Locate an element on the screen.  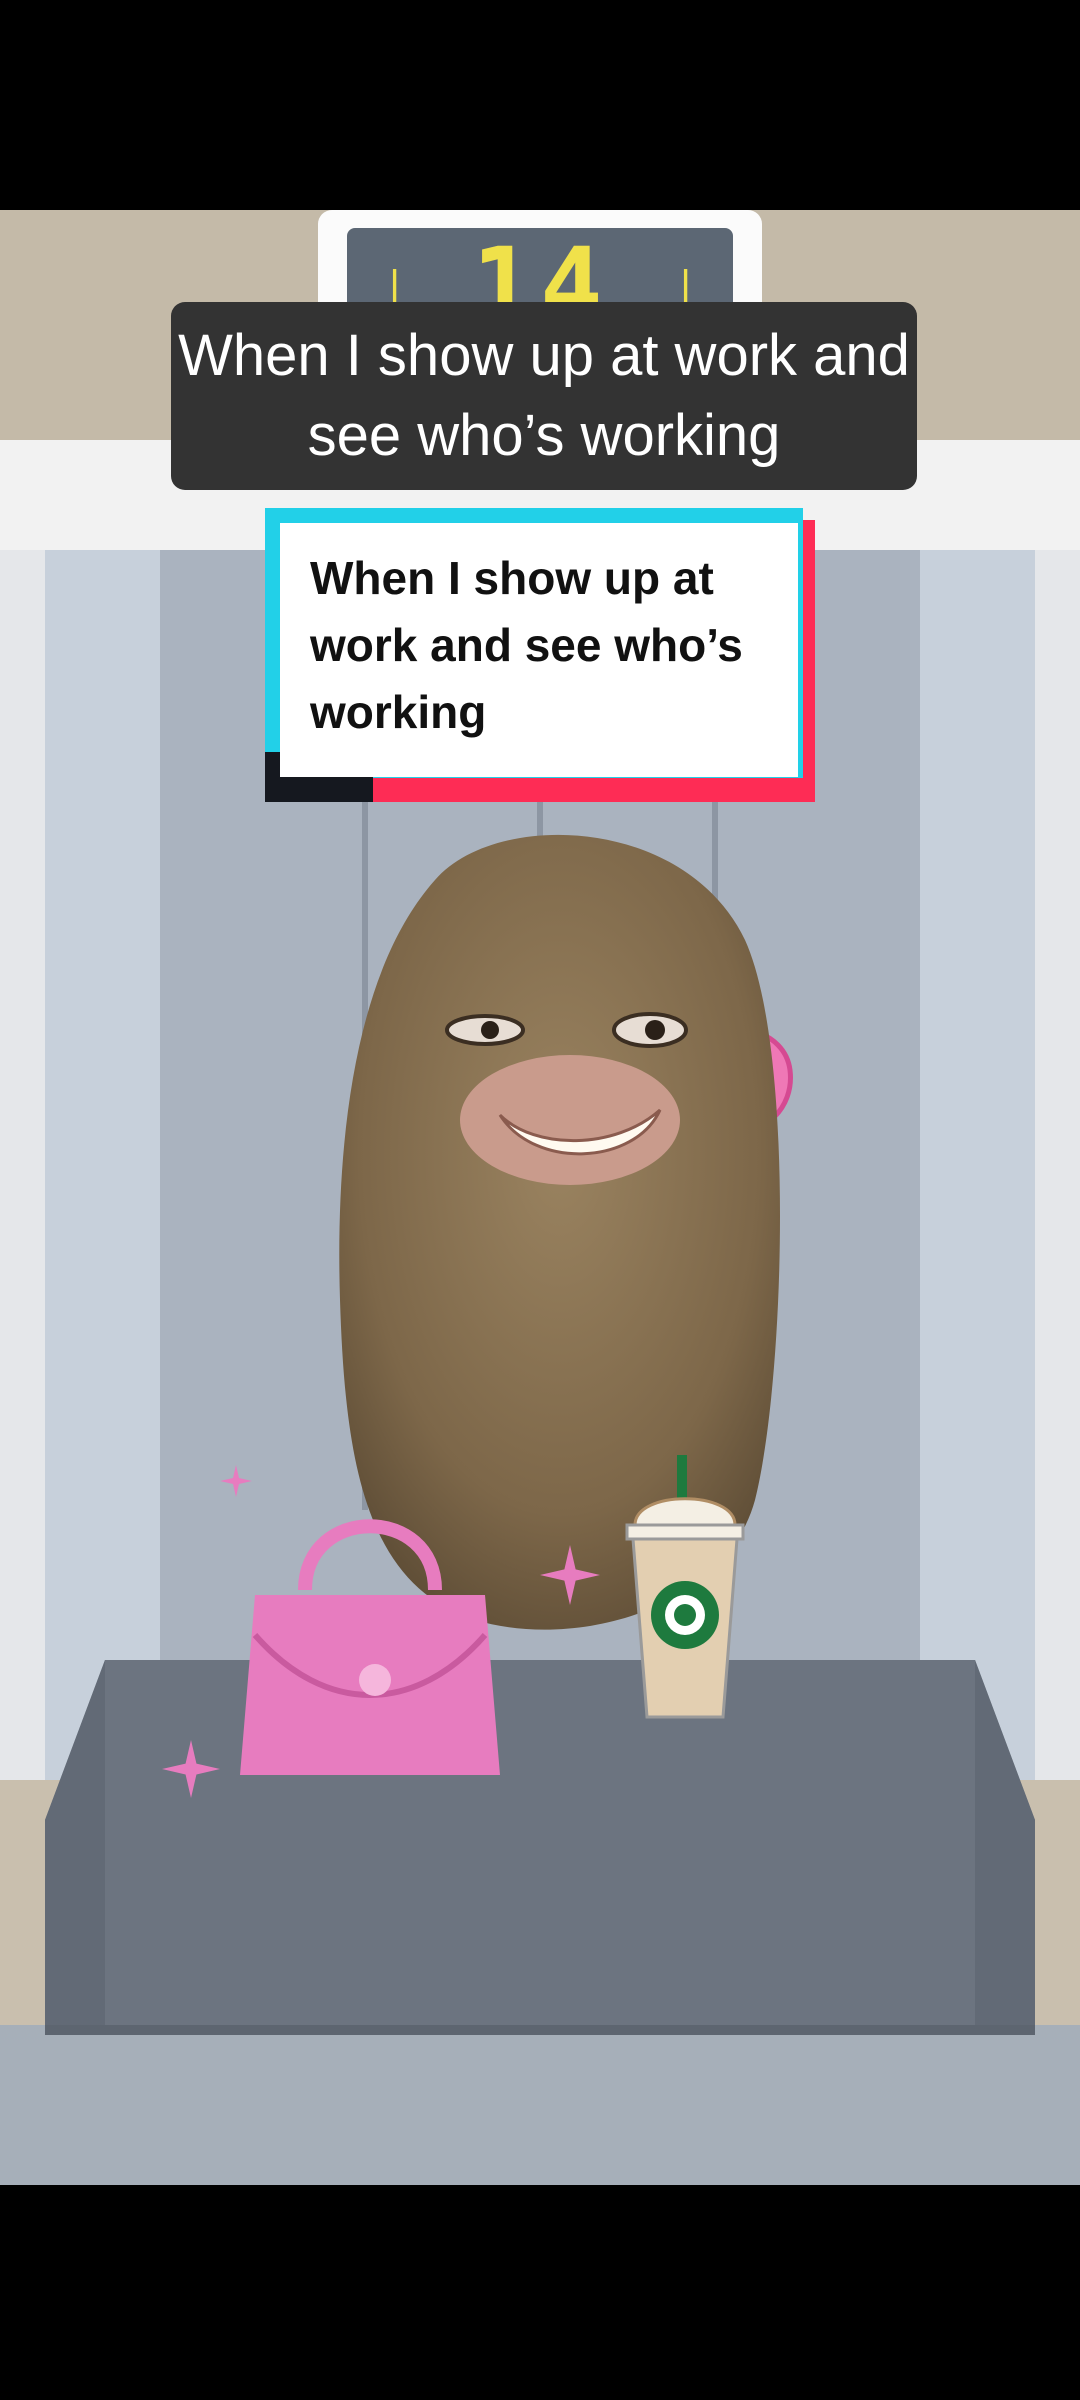
left-wall is located at coordinates (22, 1165).